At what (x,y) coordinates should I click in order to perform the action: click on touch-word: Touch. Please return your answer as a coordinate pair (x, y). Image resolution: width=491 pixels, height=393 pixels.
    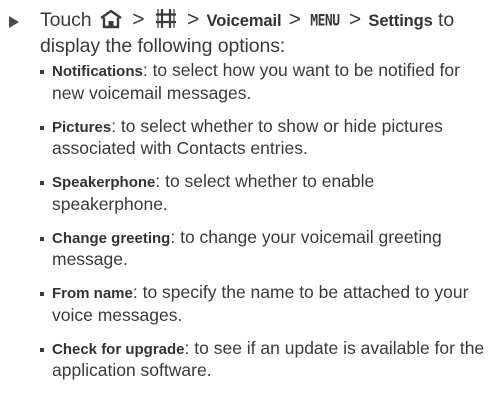
    Looking at the image, I should click on (66, 20).